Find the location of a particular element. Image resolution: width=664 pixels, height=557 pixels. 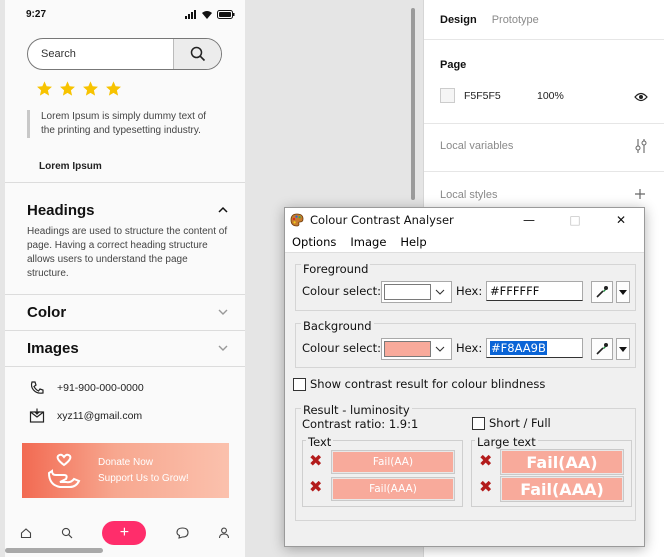

email-address: xyz11@gmail.com is located at coordinates (100, 416).